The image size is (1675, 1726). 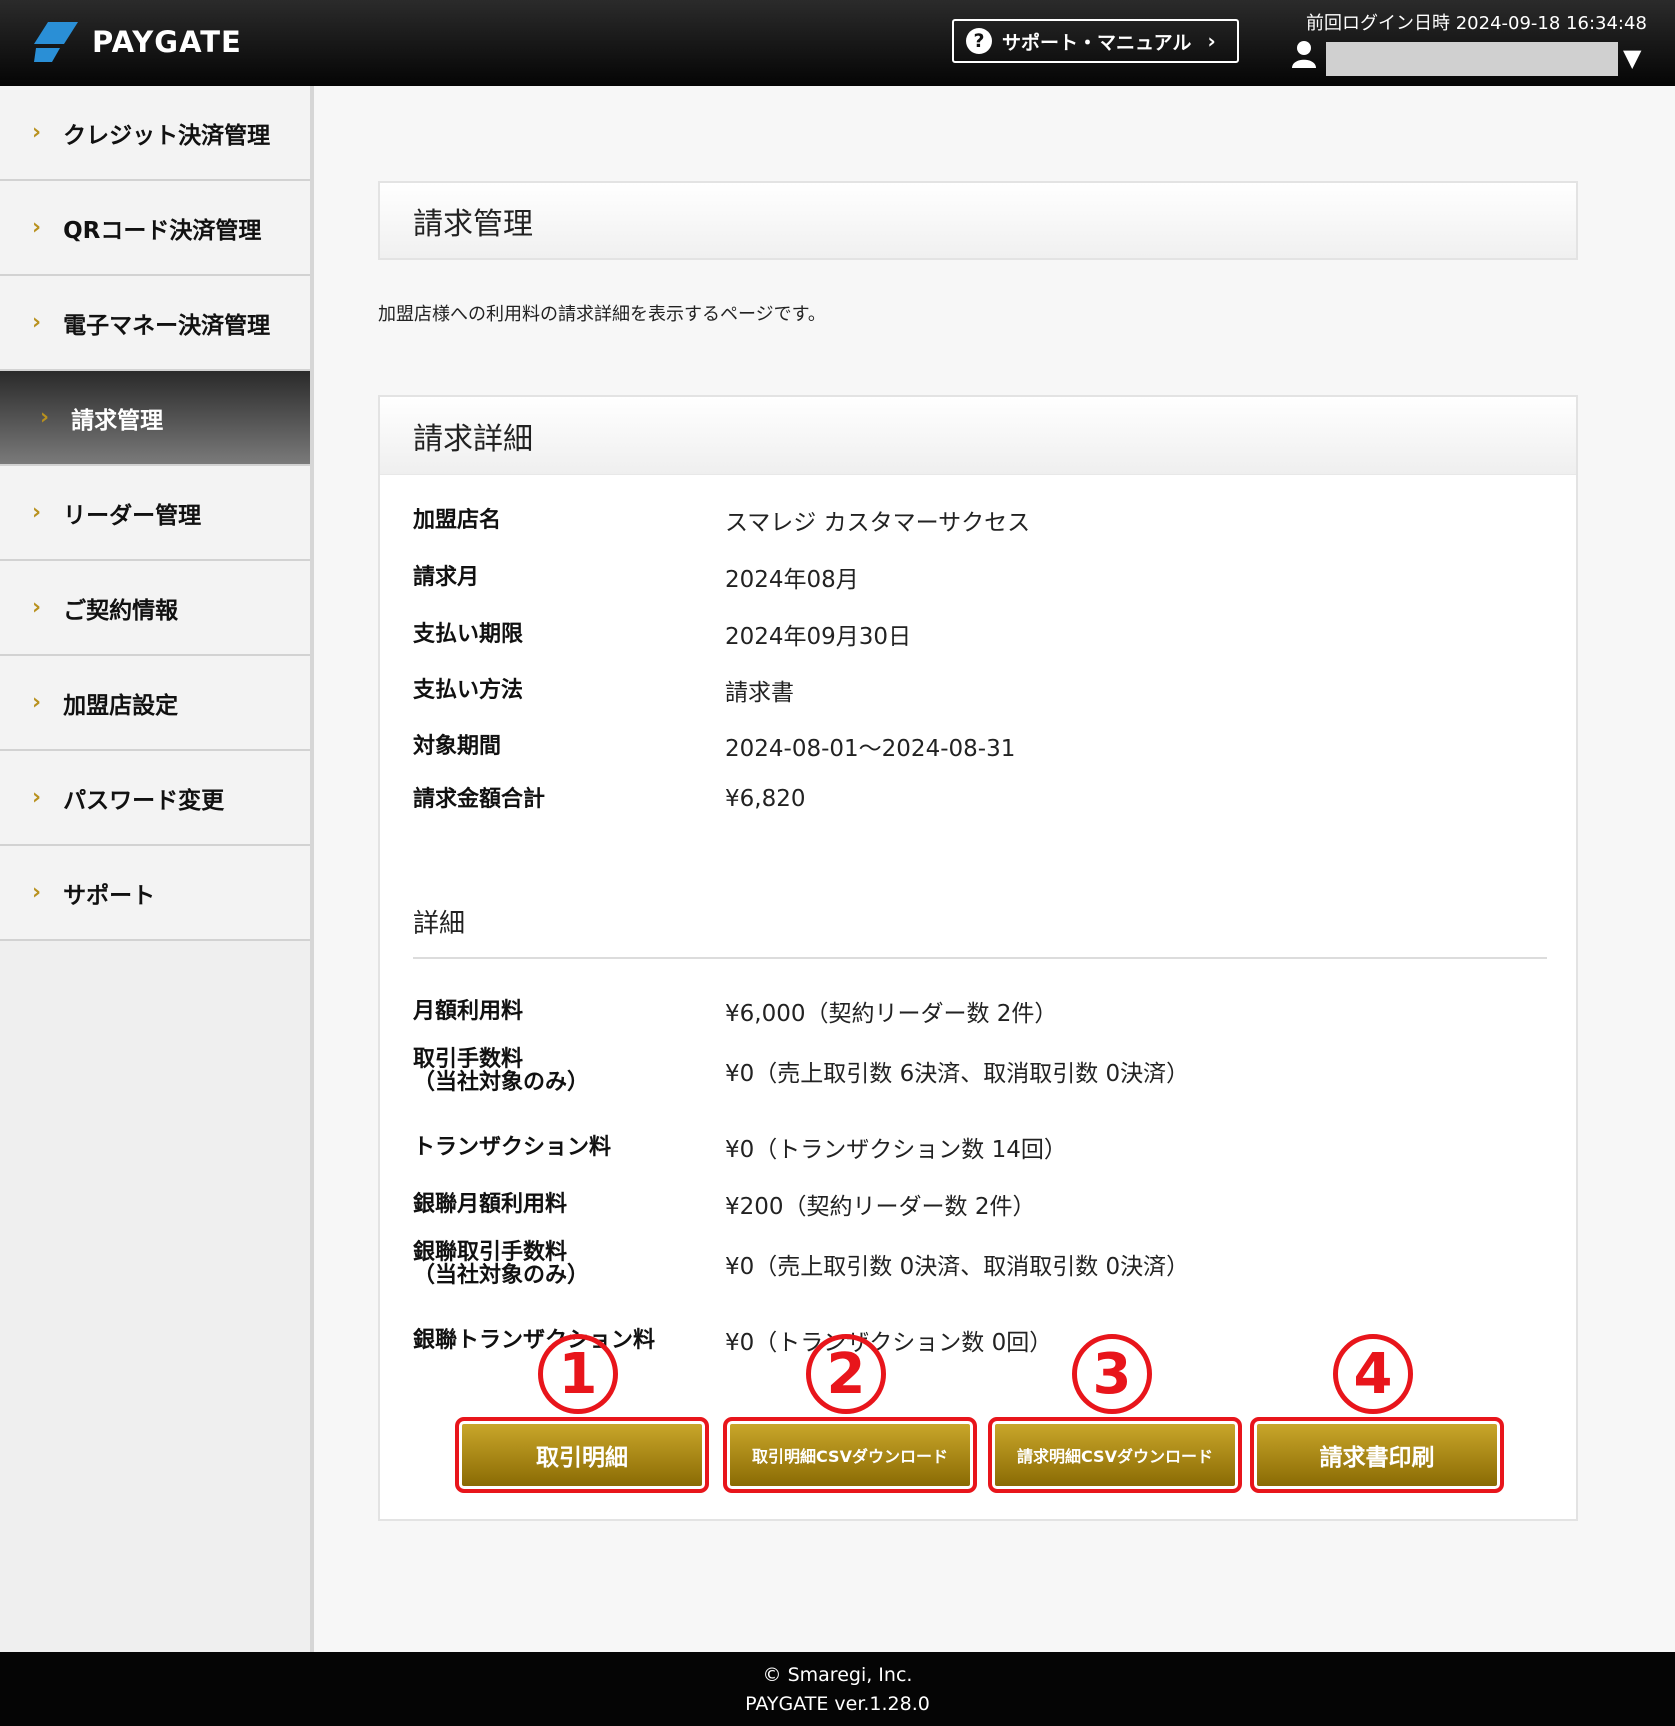 What do you see at coordinates (837, 1689) in the screenshot?
I see `footer: © Smaregi, Inc. PAYGATE ver.1.28.0` at bounding box center [837, 1689].